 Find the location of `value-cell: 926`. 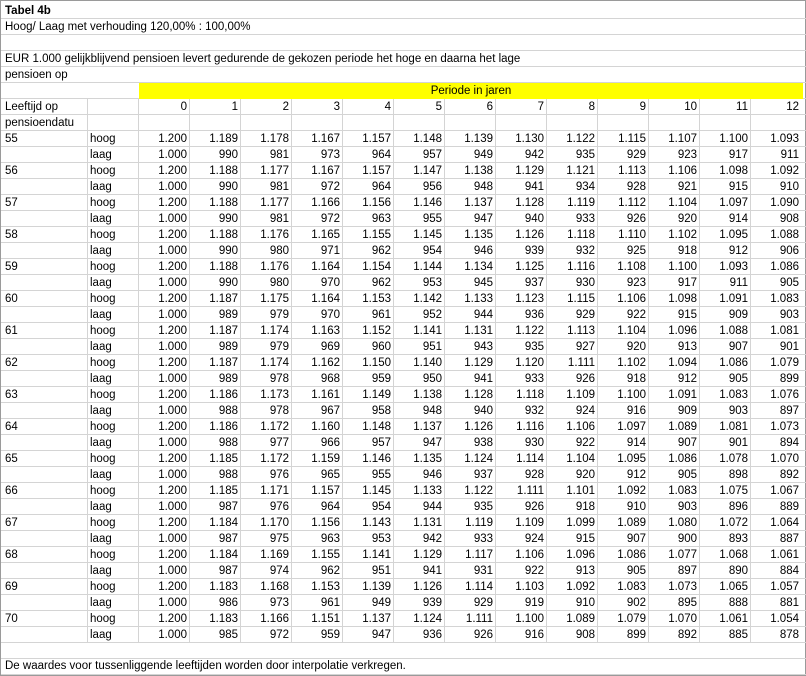

value-cell: 926 is located at coordinates (585, 379).